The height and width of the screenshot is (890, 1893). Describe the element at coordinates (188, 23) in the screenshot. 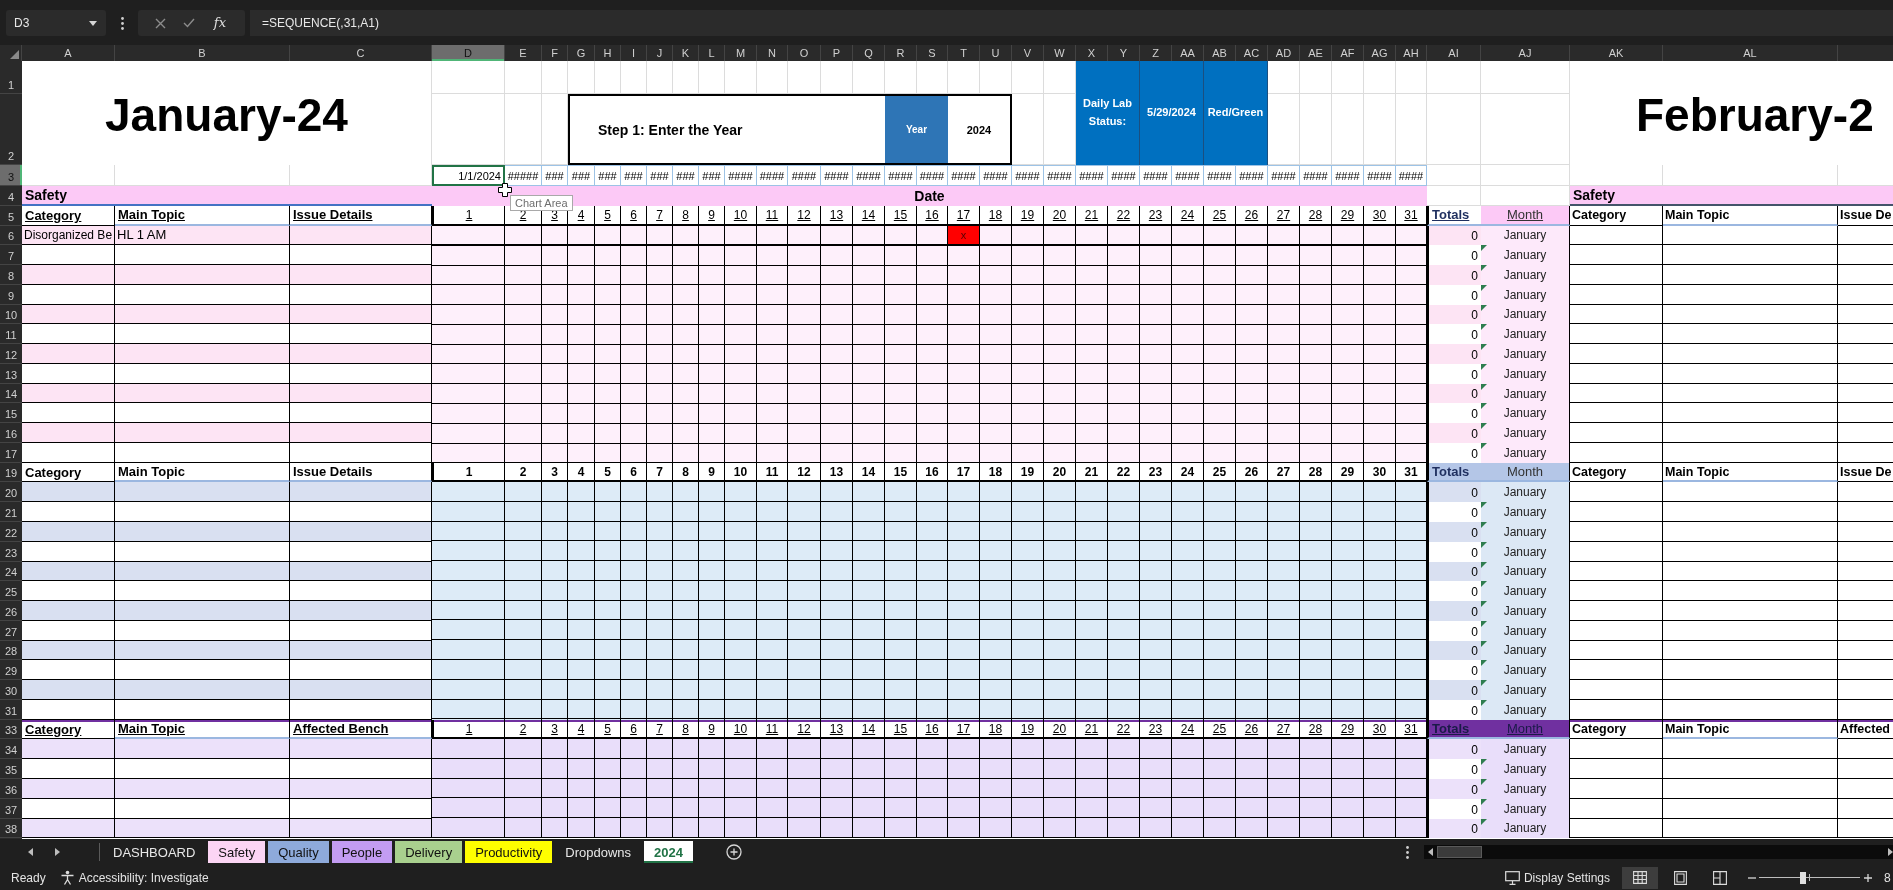

I see `check-icon` at that location.